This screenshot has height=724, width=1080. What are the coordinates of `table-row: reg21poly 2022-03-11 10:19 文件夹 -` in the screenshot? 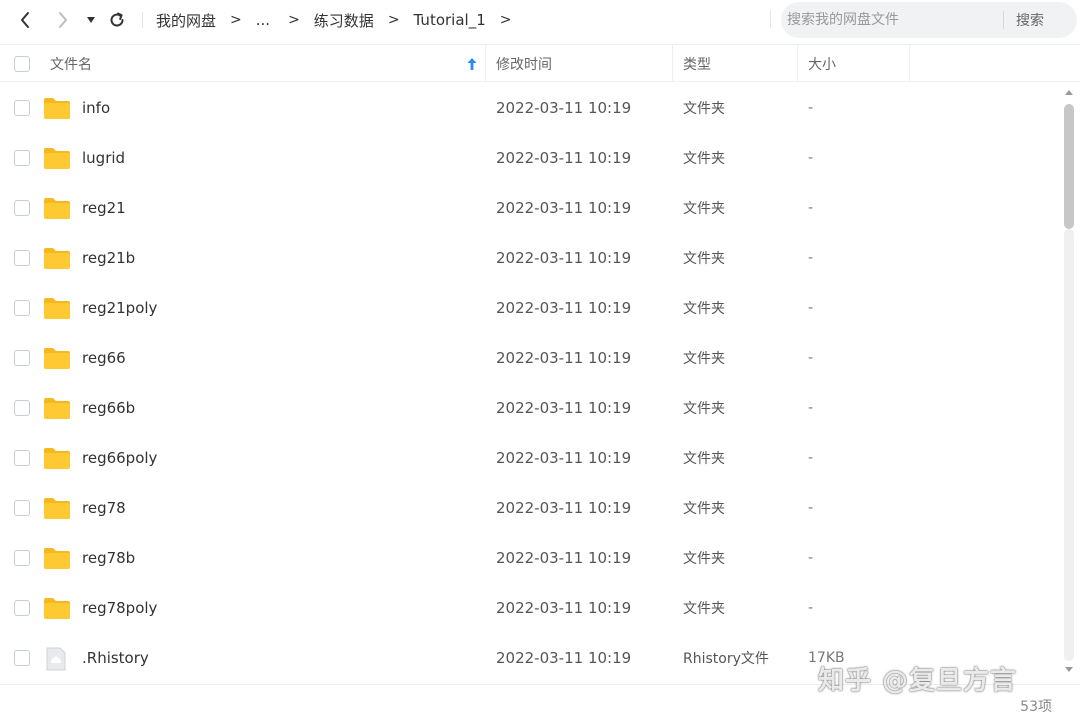 It's located at (531, 308).